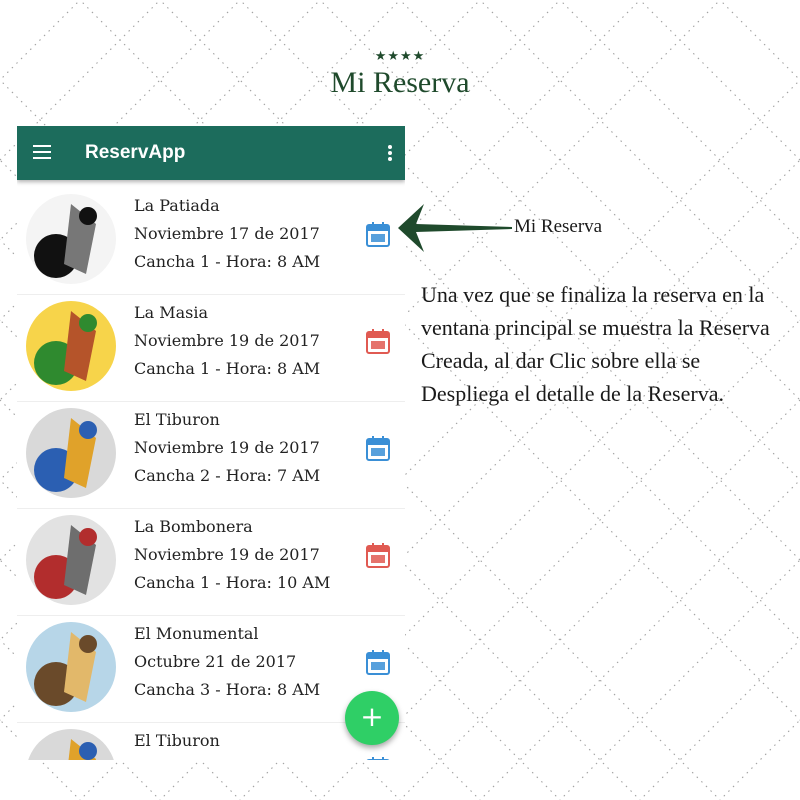  What do you see at coordinates (558, 226) in the screenshot?
I see `arrow-label: Mi Reserva` at bounding box center [558, 226].